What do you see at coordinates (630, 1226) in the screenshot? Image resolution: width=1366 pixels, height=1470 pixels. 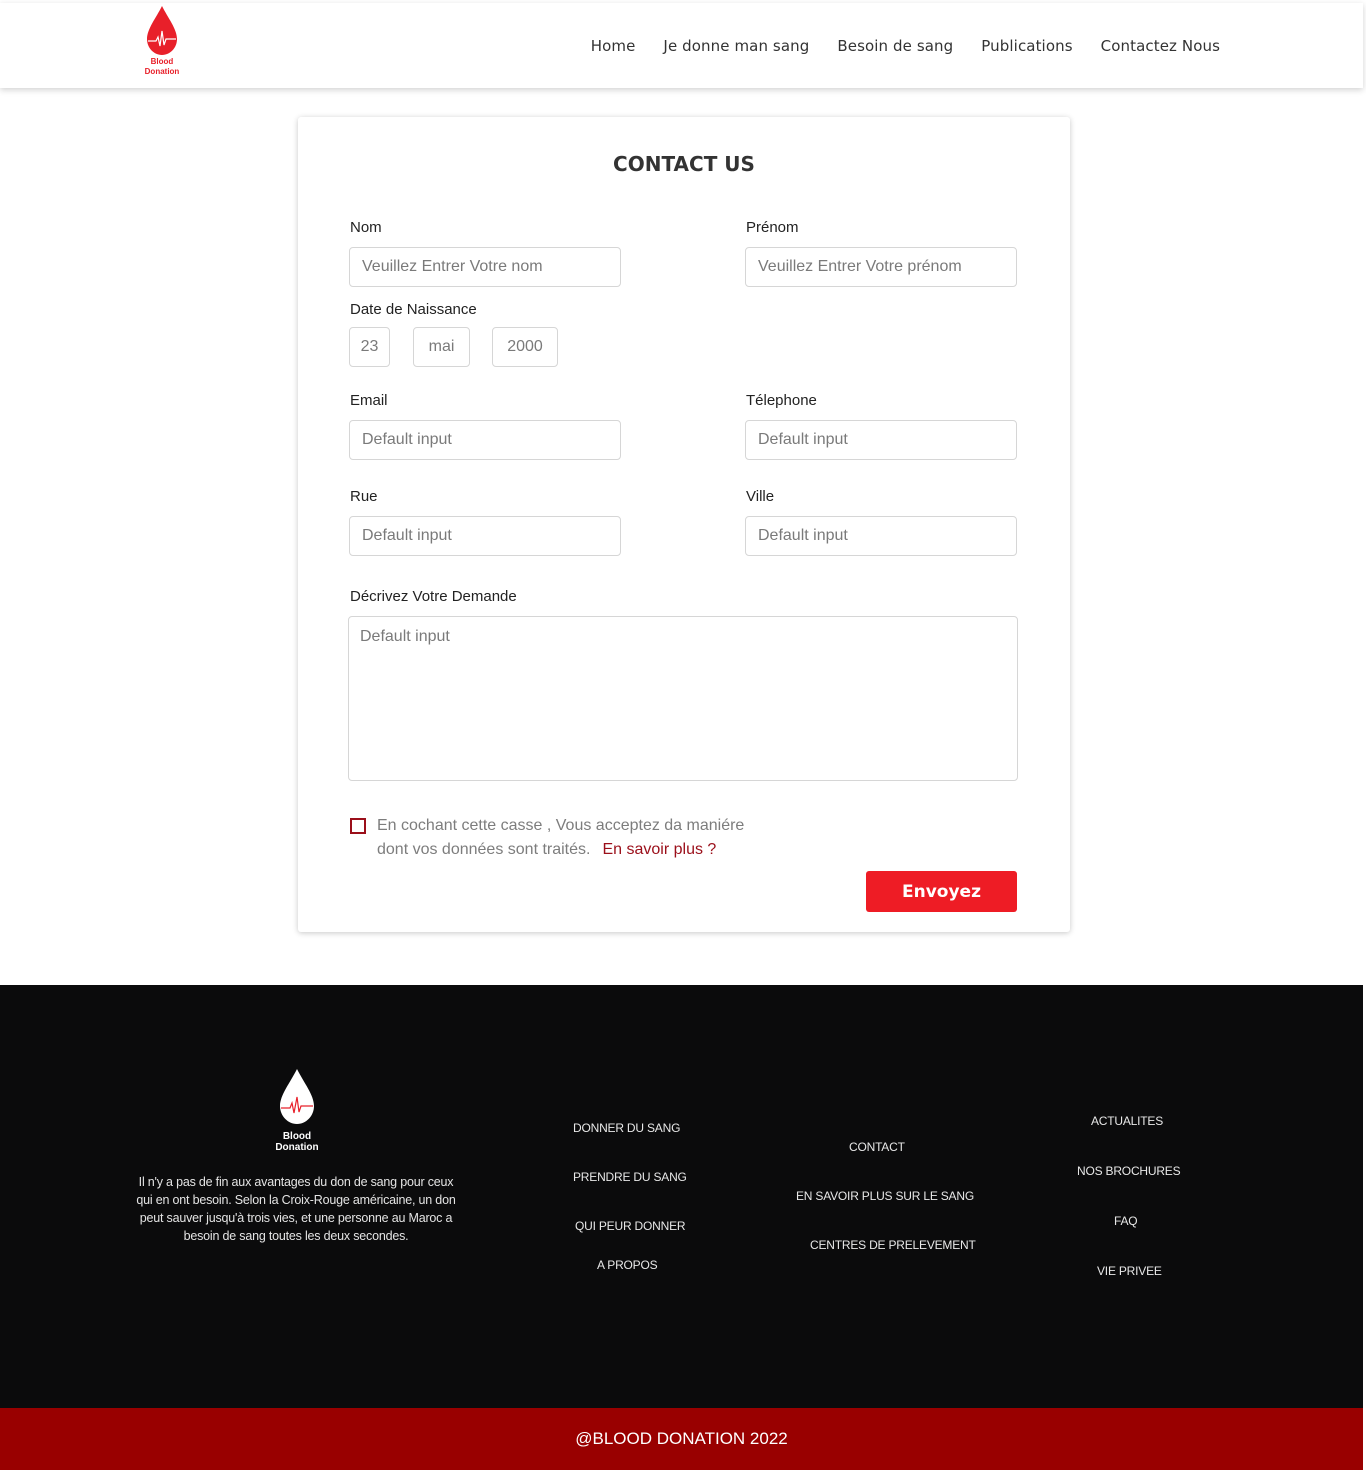 I see `footer-link-qui-peut: QUI PEUR DONNER` at bounding box center [630, 1226].